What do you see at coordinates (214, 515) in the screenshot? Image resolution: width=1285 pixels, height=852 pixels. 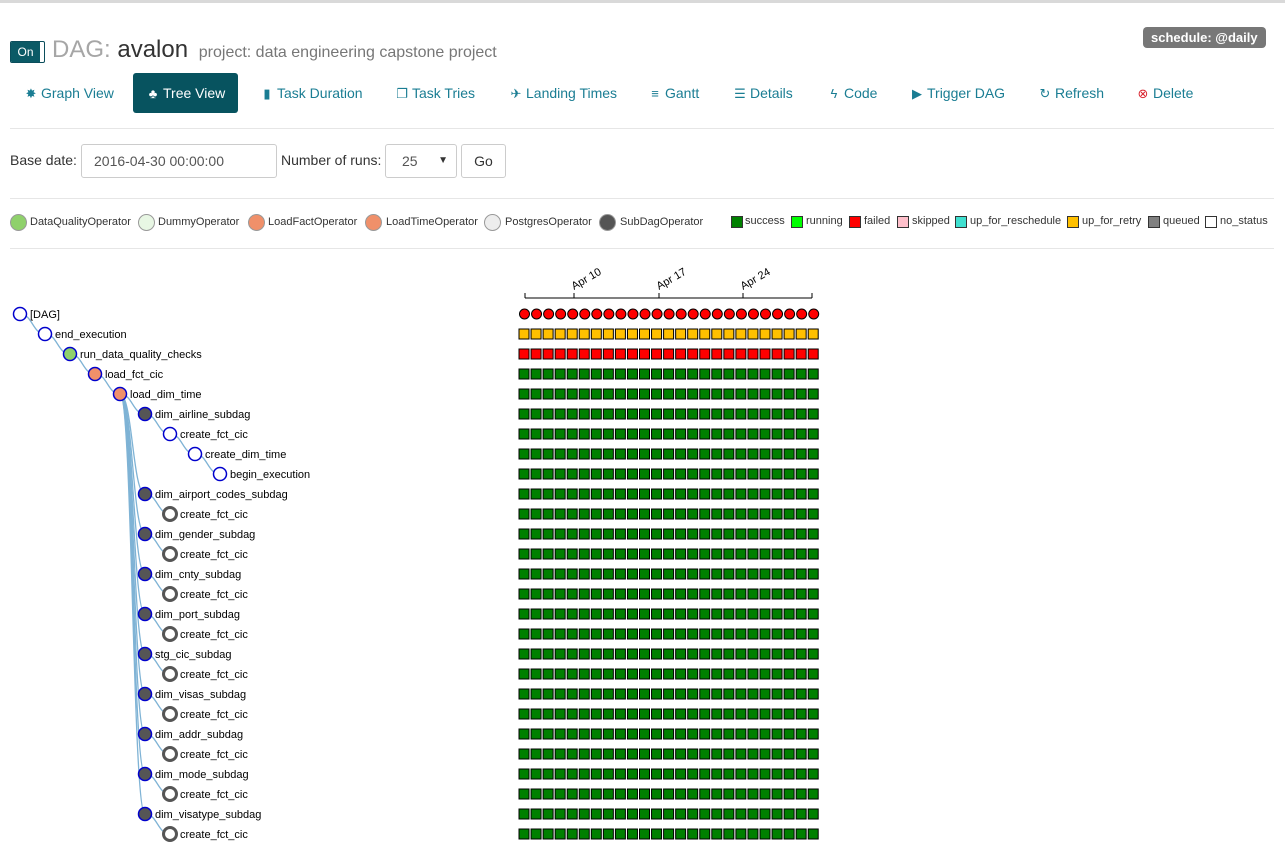 I see `task-label: create_fct_cic` at bounding box center [214, 515].